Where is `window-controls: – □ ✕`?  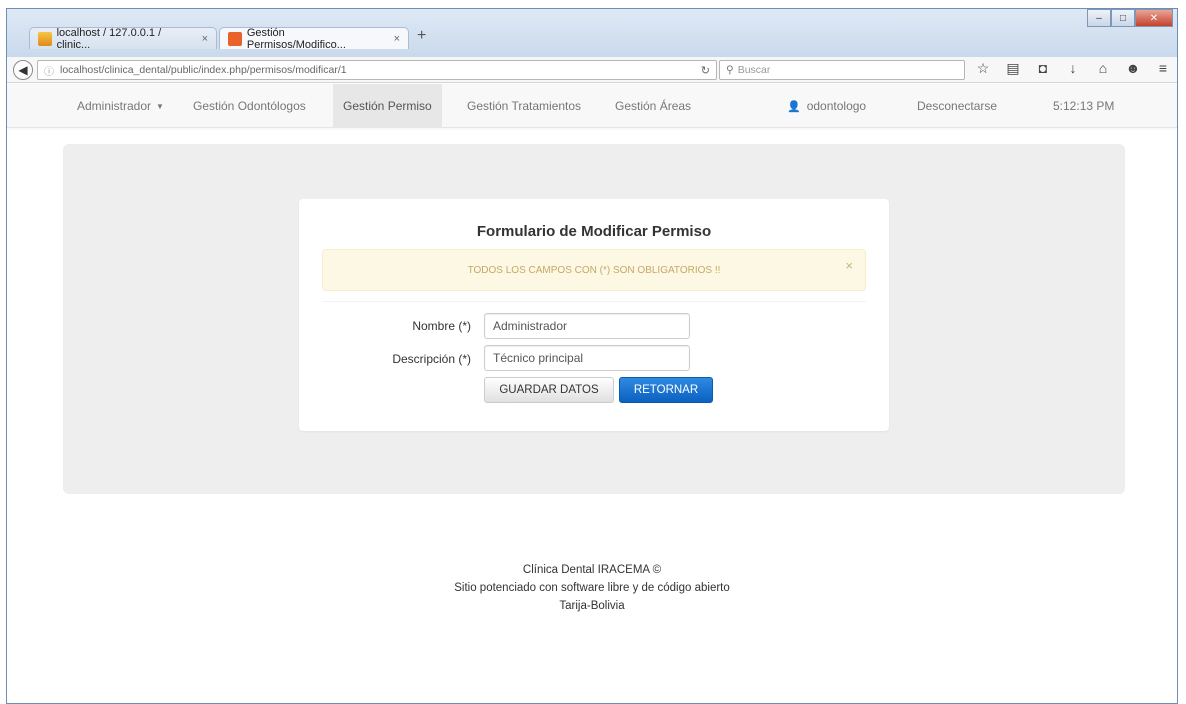
window-controls: – □ ✕ is located at coordinates (1130, 18).